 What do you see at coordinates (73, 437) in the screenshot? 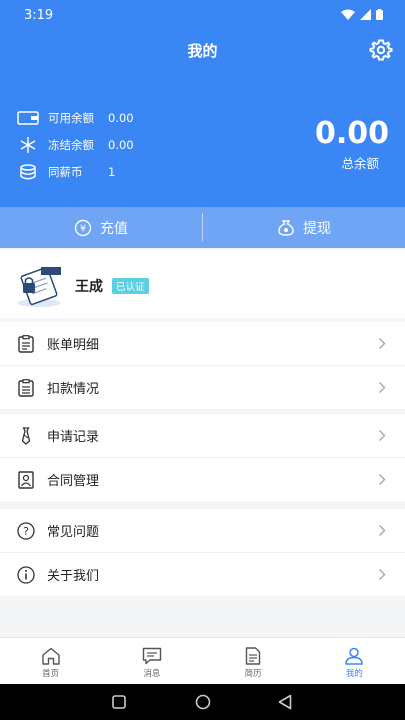
I see `menu-label-application-records: 申请记录` at bounding box center [73, 437].